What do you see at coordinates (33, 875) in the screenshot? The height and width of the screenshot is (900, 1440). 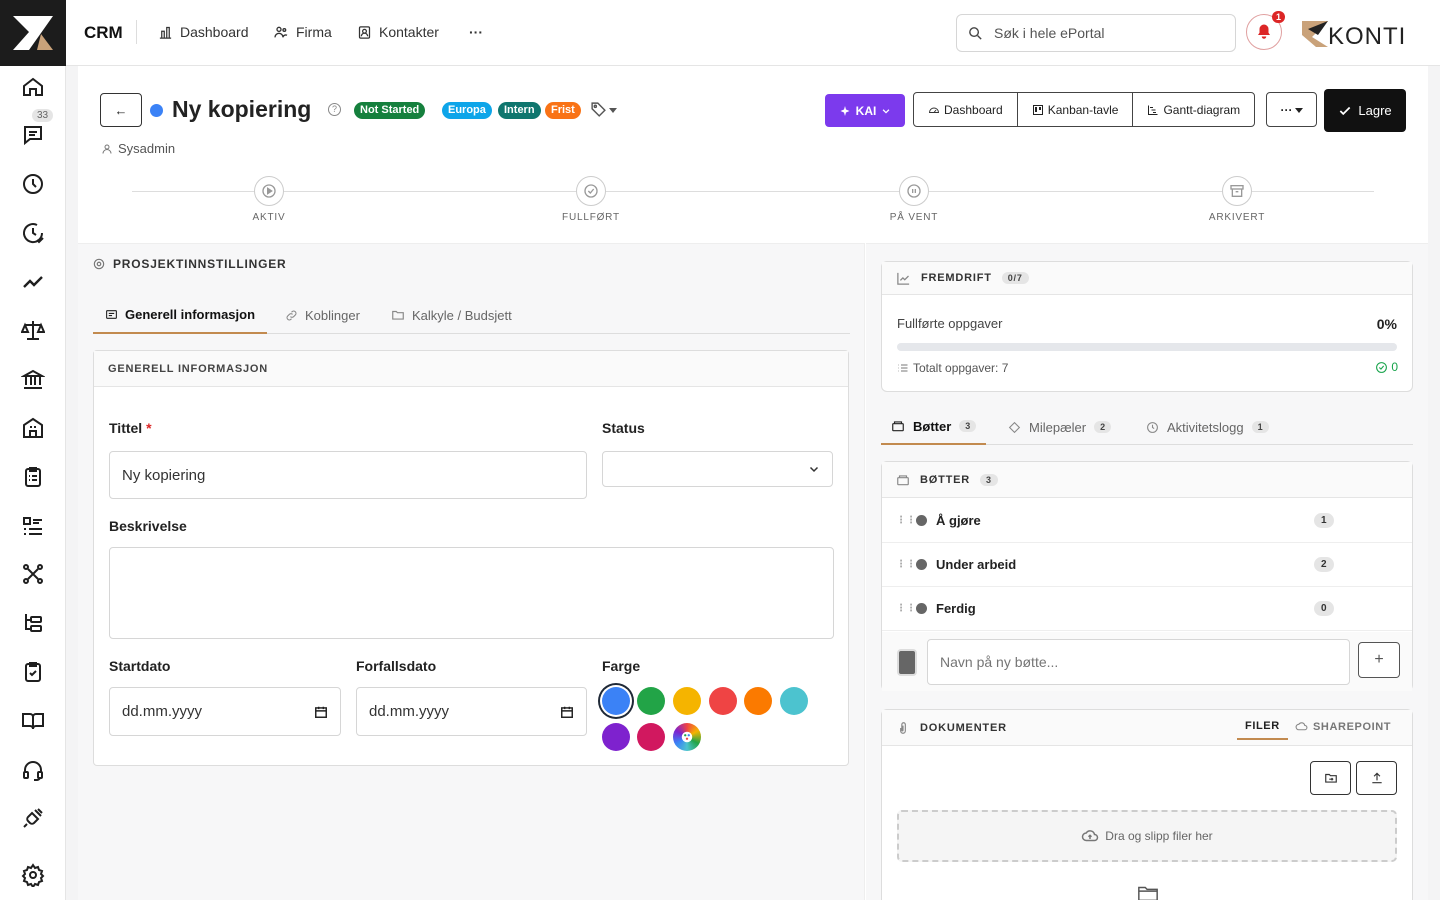 I see `settings-gear-icon` at bounding box center [33, 875].